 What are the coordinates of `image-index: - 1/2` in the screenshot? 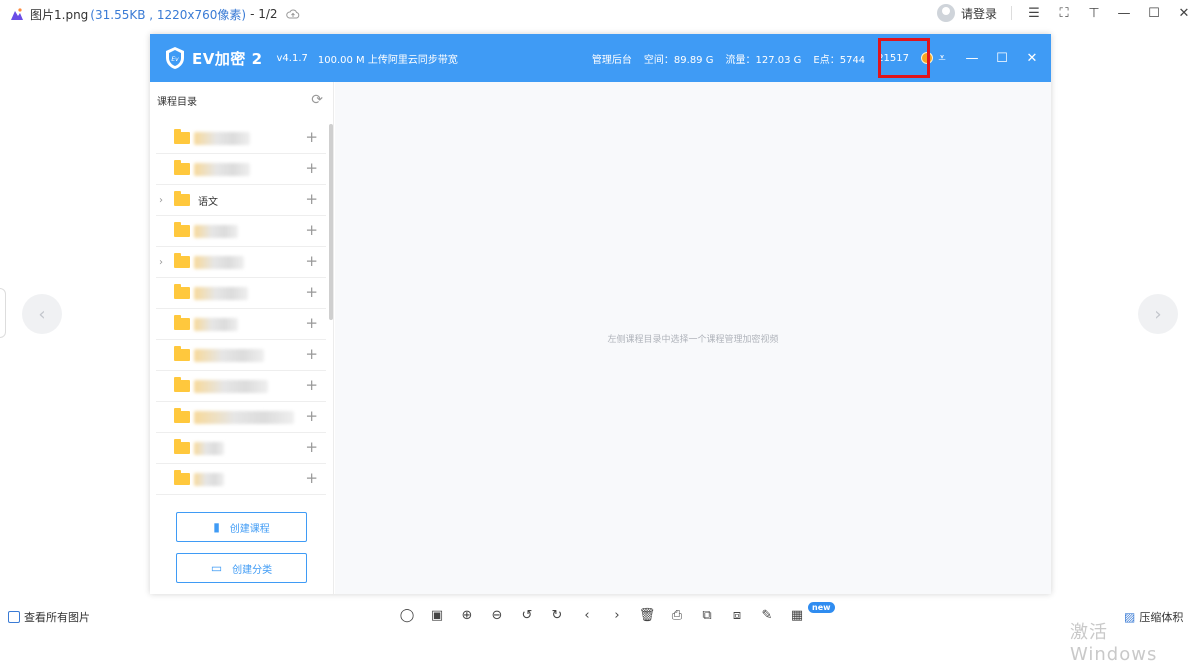 It's located at (264, 14).